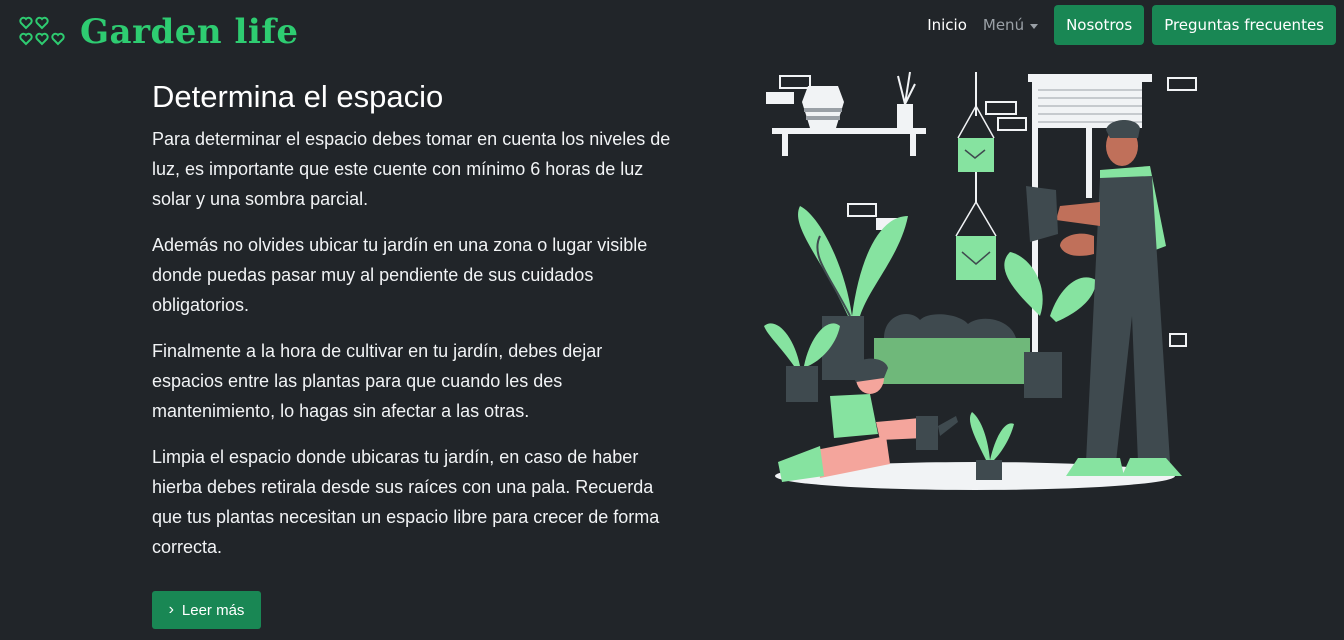 Image resolution: width=1344 pixels, height=640 pixels. Describe the element at coordinates (42, 31) in the screenshot. I see `hearts-logo-icon` at that location.